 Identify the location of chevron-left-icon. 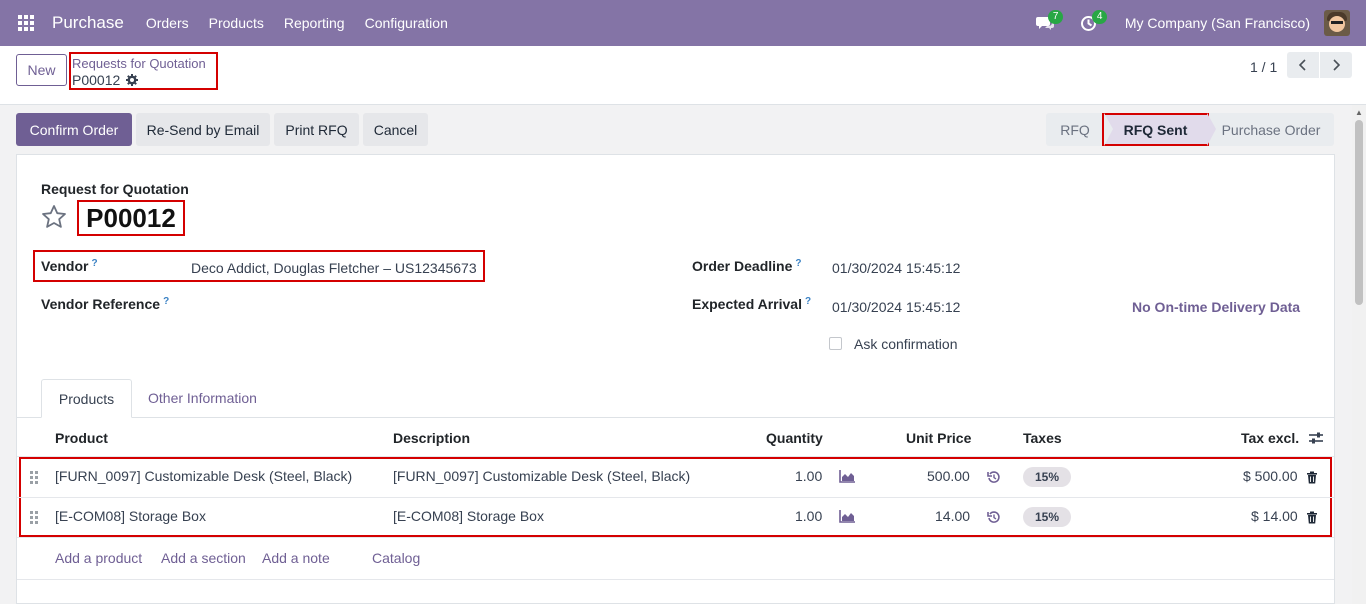
(1302, 65).